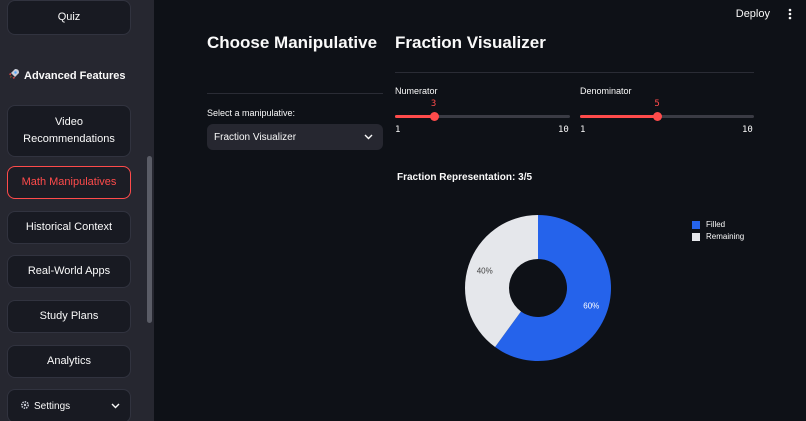 This screenshot has height=421, width=806. Describe the element at coordinates (66, 75) in the screenshot. I see `section-title: Advanced Features` at that location.